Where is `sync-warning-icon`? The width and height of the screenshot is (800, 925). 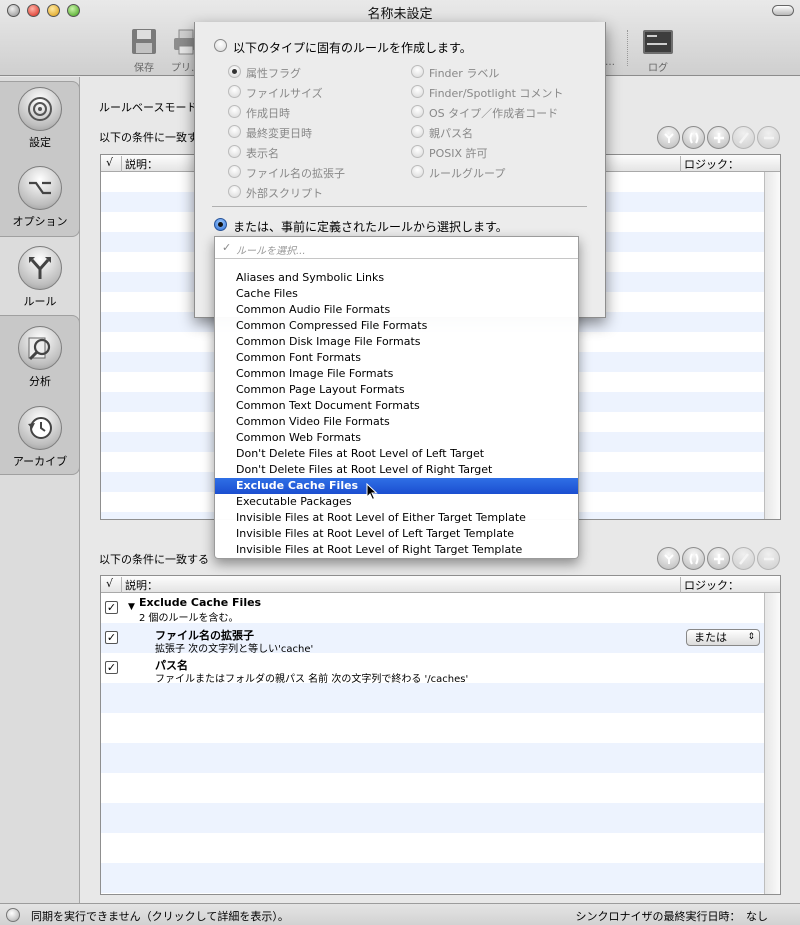
sync-warning-icon is located at coordinates (13, 915).